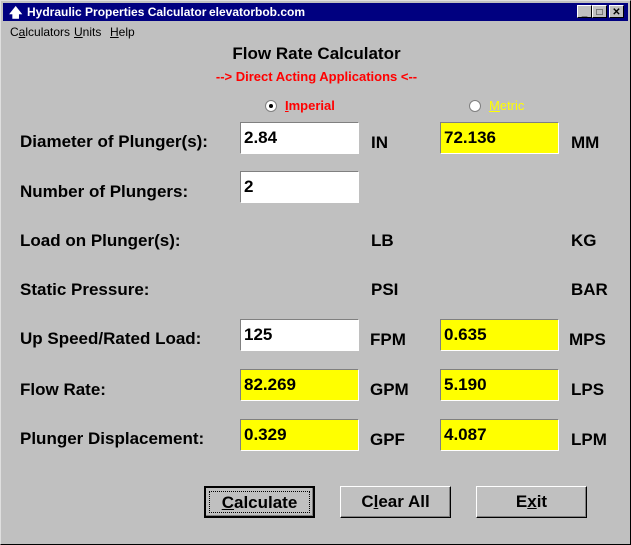 The height and width of the screenshot is (545, 631). What do you see at coordinates (588, 389) in the screenshot?
I see `unit-flow-metric: LPS` at bounding box center [588, 389].